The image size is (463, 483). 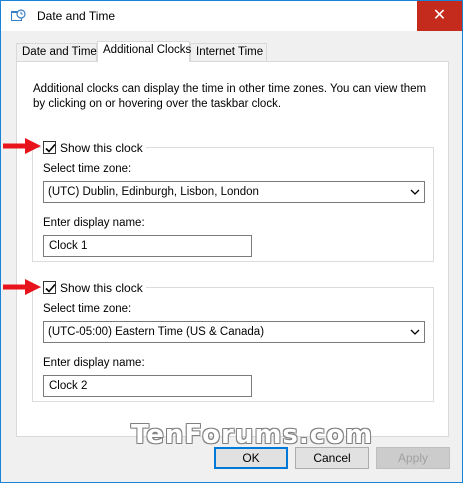 I want to click on clock-1-name-input: Clock 1, so click(x=147, y=246).